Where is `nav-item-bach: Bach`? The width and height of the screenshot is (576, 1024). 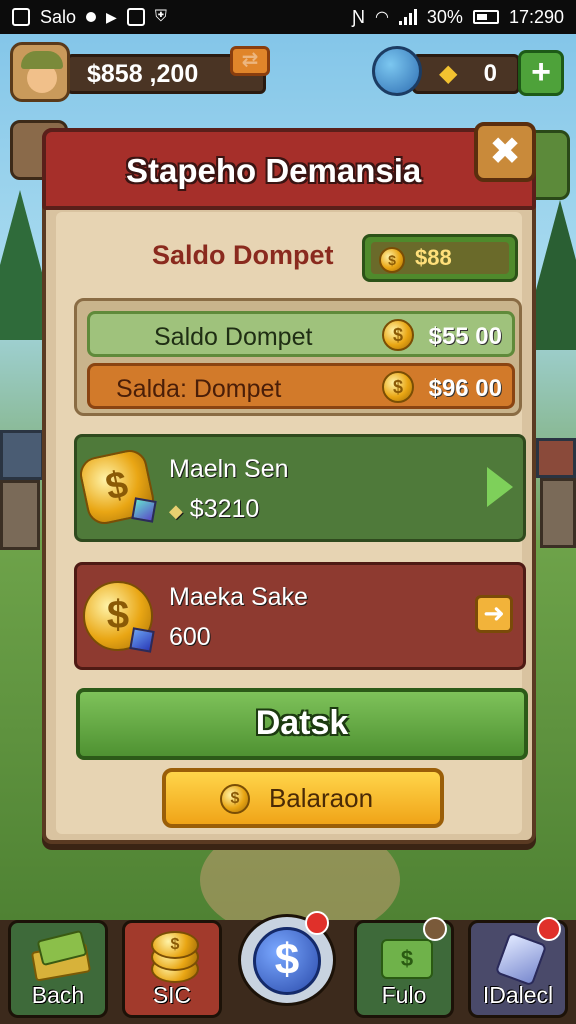
nav-item-bach: Bach is located at coordinates (58, 969).